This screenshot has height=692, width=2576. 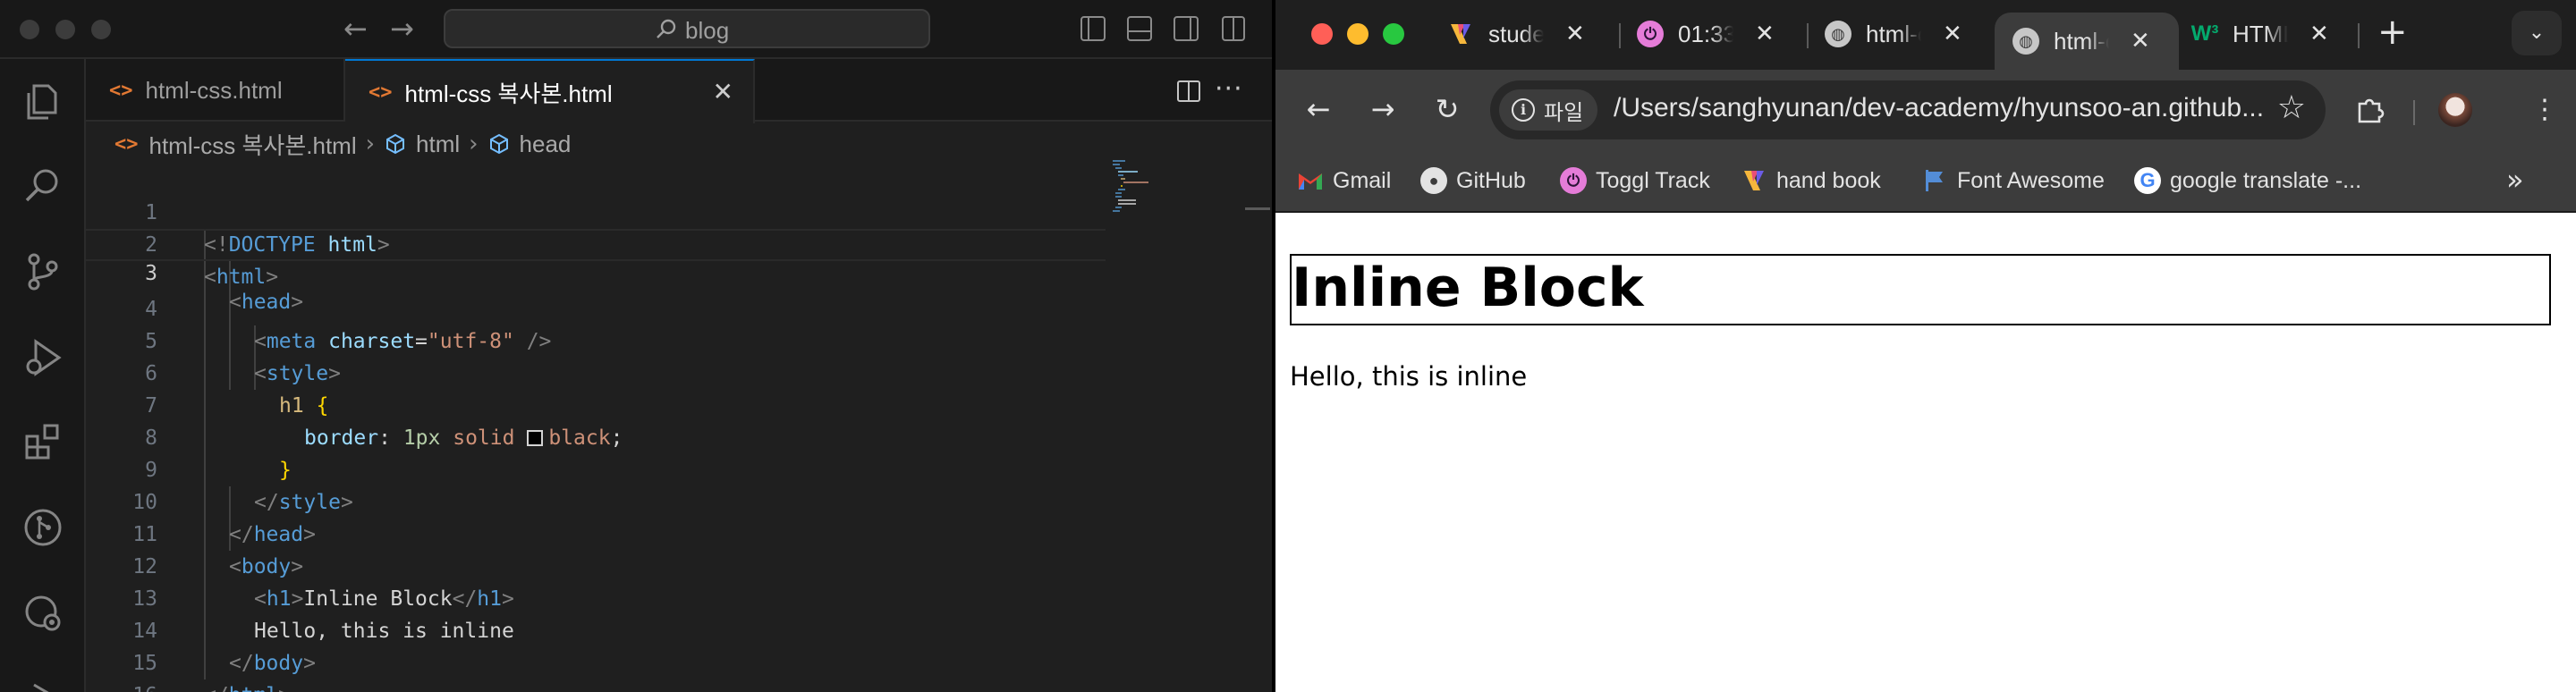 I want to click on git-graph-icon, so click(x=42, y=527).